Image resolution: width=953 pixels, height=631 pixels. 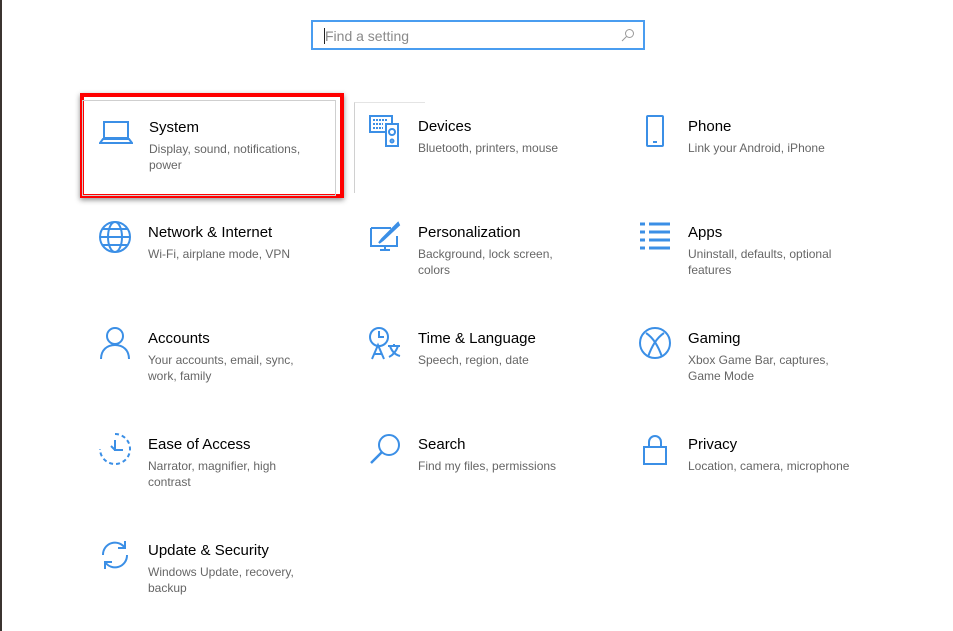 What do you see at coordinates (115, 237) in the screenshot?
I see `globe-icon` at bounding box center [115, 237].